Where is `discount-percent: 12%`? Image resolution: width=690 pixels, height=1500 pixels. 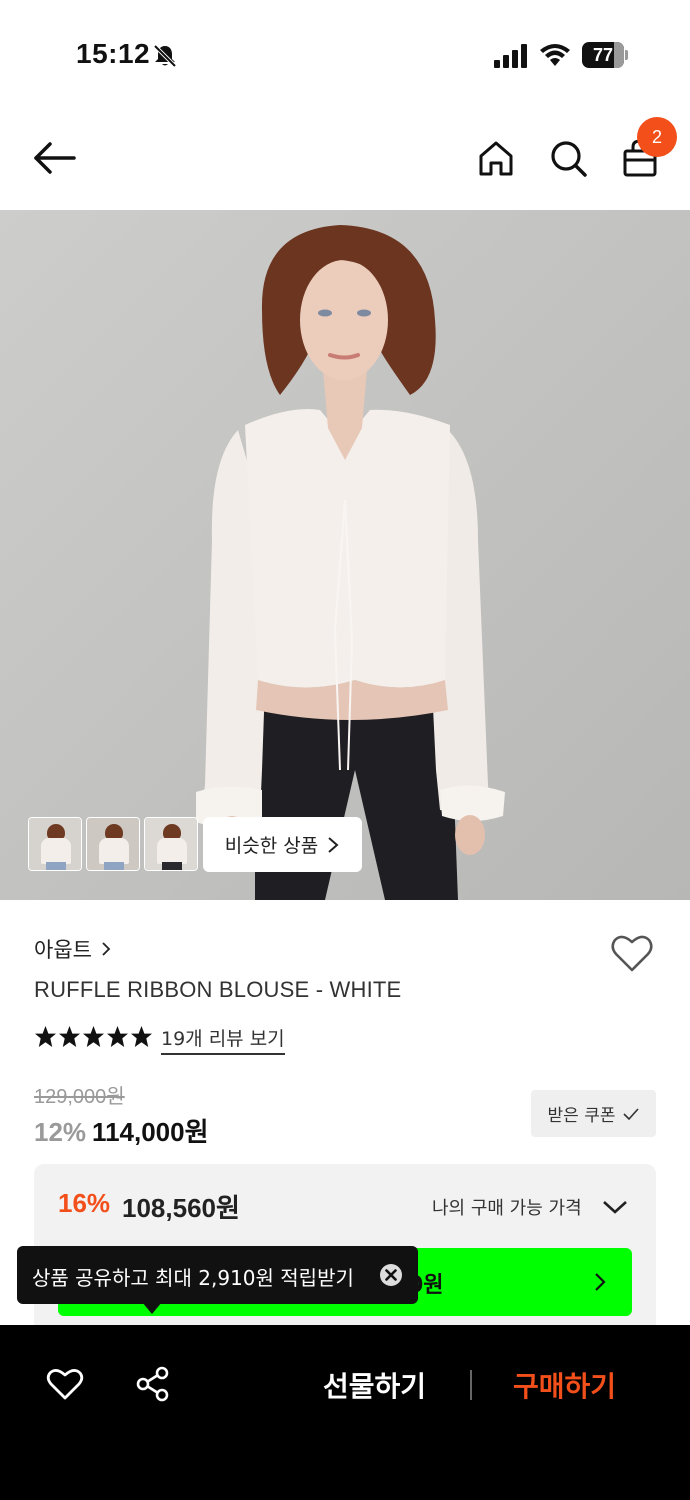 discount-percent: 12% is located at coordinates (60, 1132).